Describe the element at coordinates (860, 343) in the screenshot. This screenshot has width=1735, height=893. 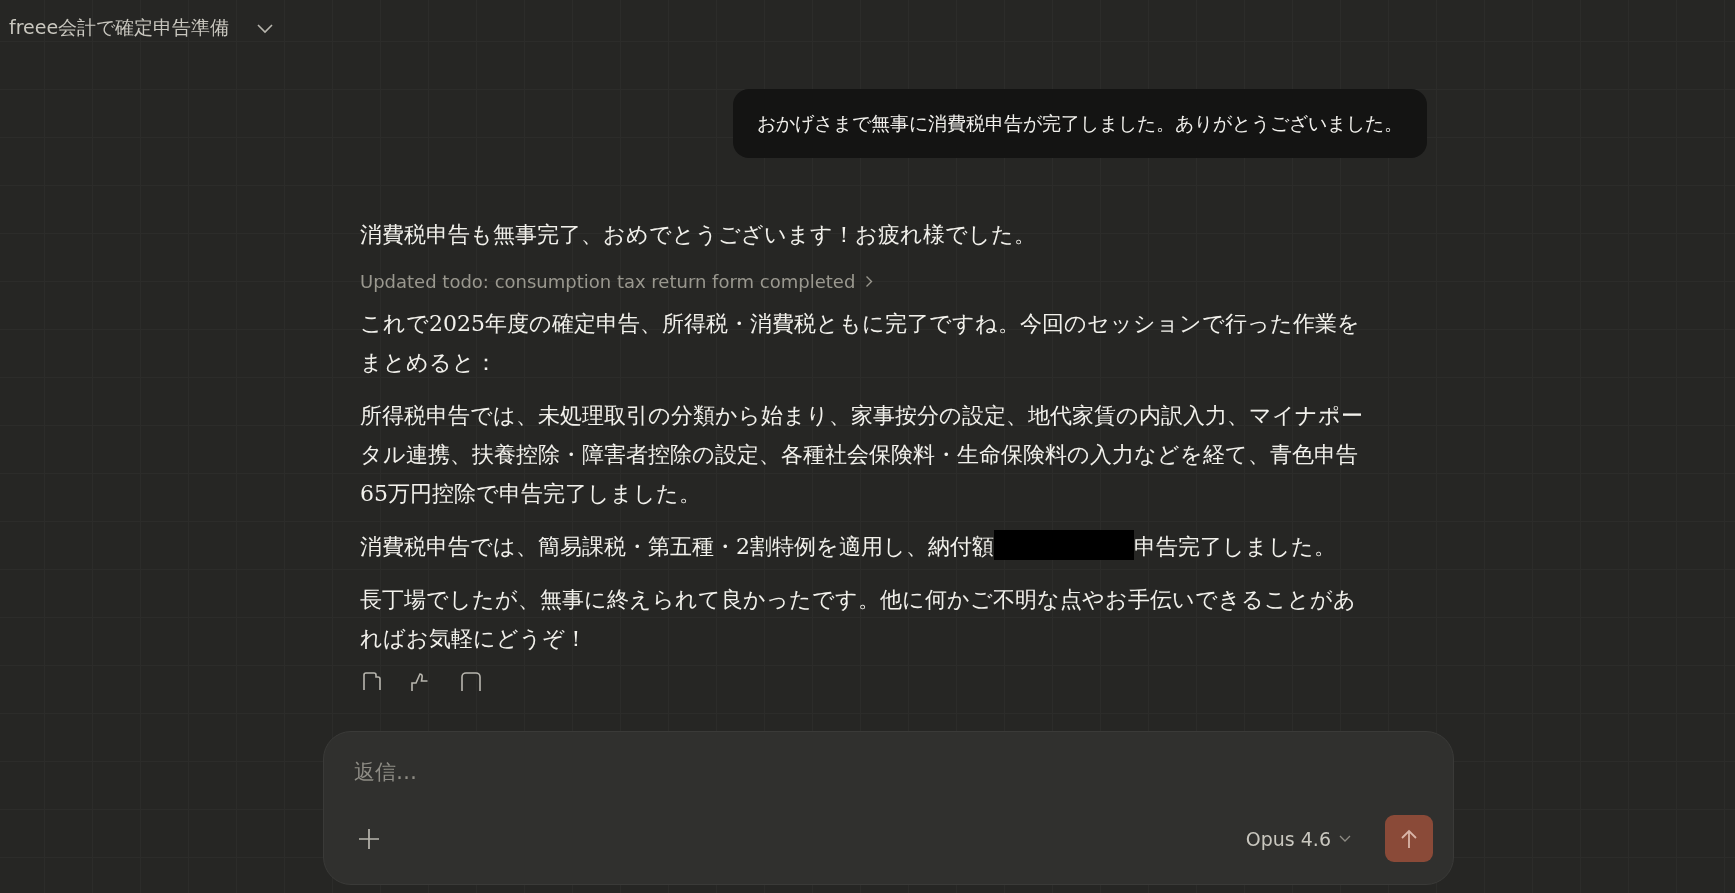
I see `assistant-paragraph: これで2025年度の確定申告、所得税・消費税ともに完了ですね。今回のセッションで行った作業をまとめると：` at that location.